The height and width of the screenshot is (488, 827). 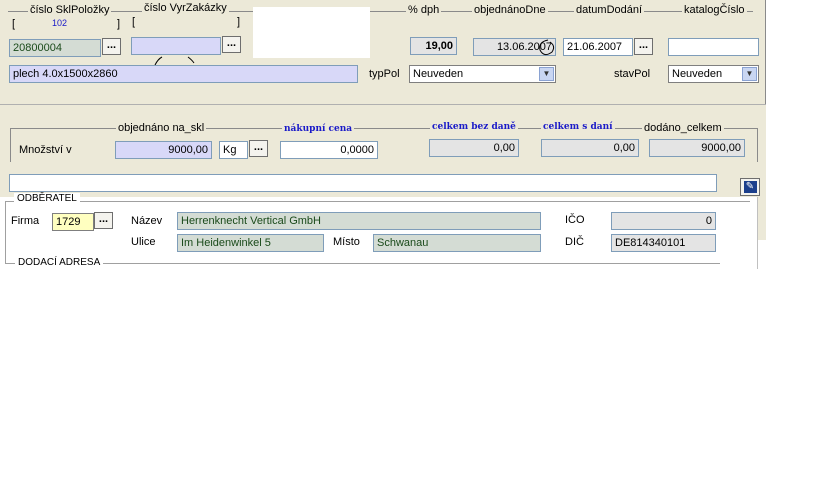 I want to click on header-dph: % dph, so click(x=424, y=10).